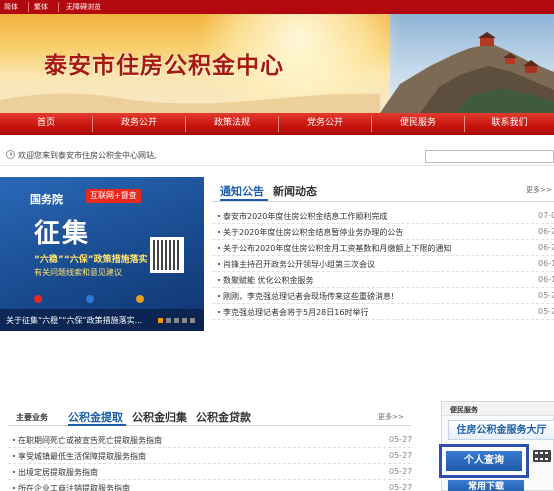 Image resolution: width=554 pixels, height=491 pixels. What do you see at coordinates (489, 156) in the screenshot?
I see `search-input` at bounding box center [489, 156].